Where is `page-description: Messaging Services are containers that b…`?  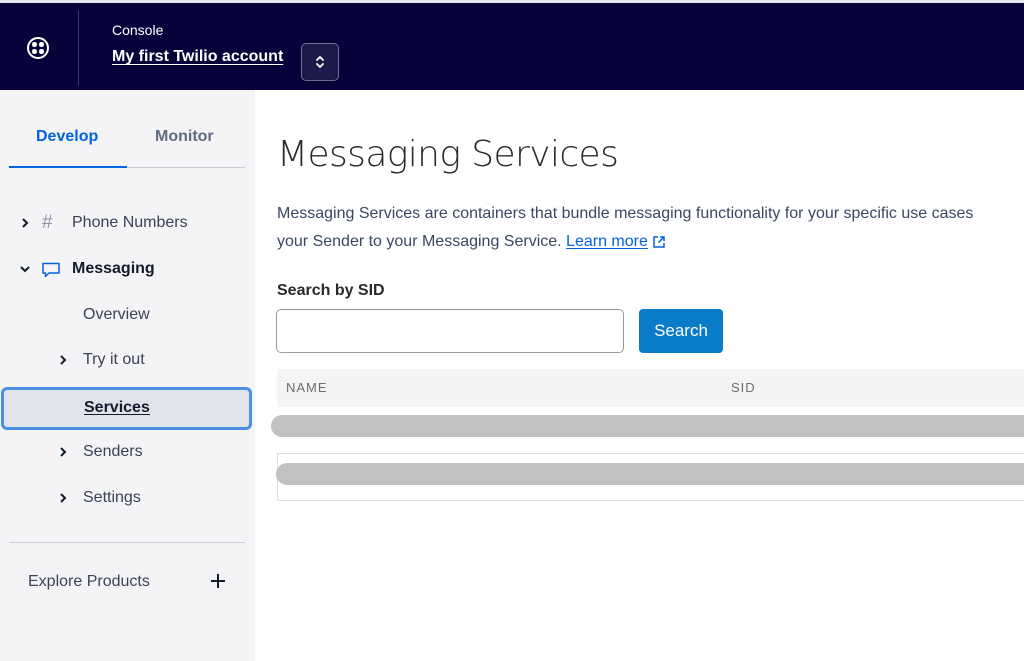 page-description: Messaging Services are containers that b… is located at coordinates (625, 228).